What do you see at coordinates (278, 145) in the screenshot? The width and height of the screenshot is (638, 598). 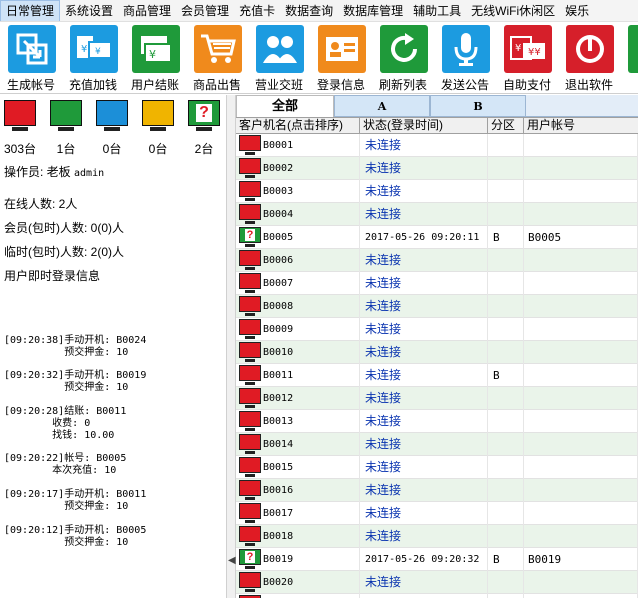 I see `machine-name: B0001` at bounding box center [278, 145].